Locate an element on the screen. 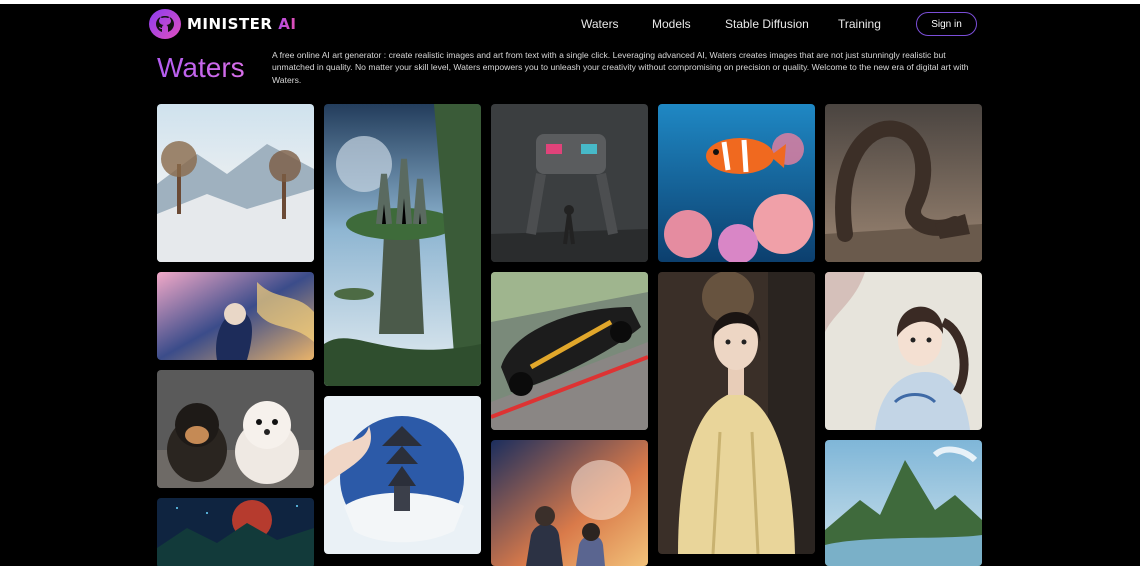 Image resolution: width=1140 pixels, height=570 pixels. gallery-image-anime-girl-ponytail is located at coordinates (903, 351).